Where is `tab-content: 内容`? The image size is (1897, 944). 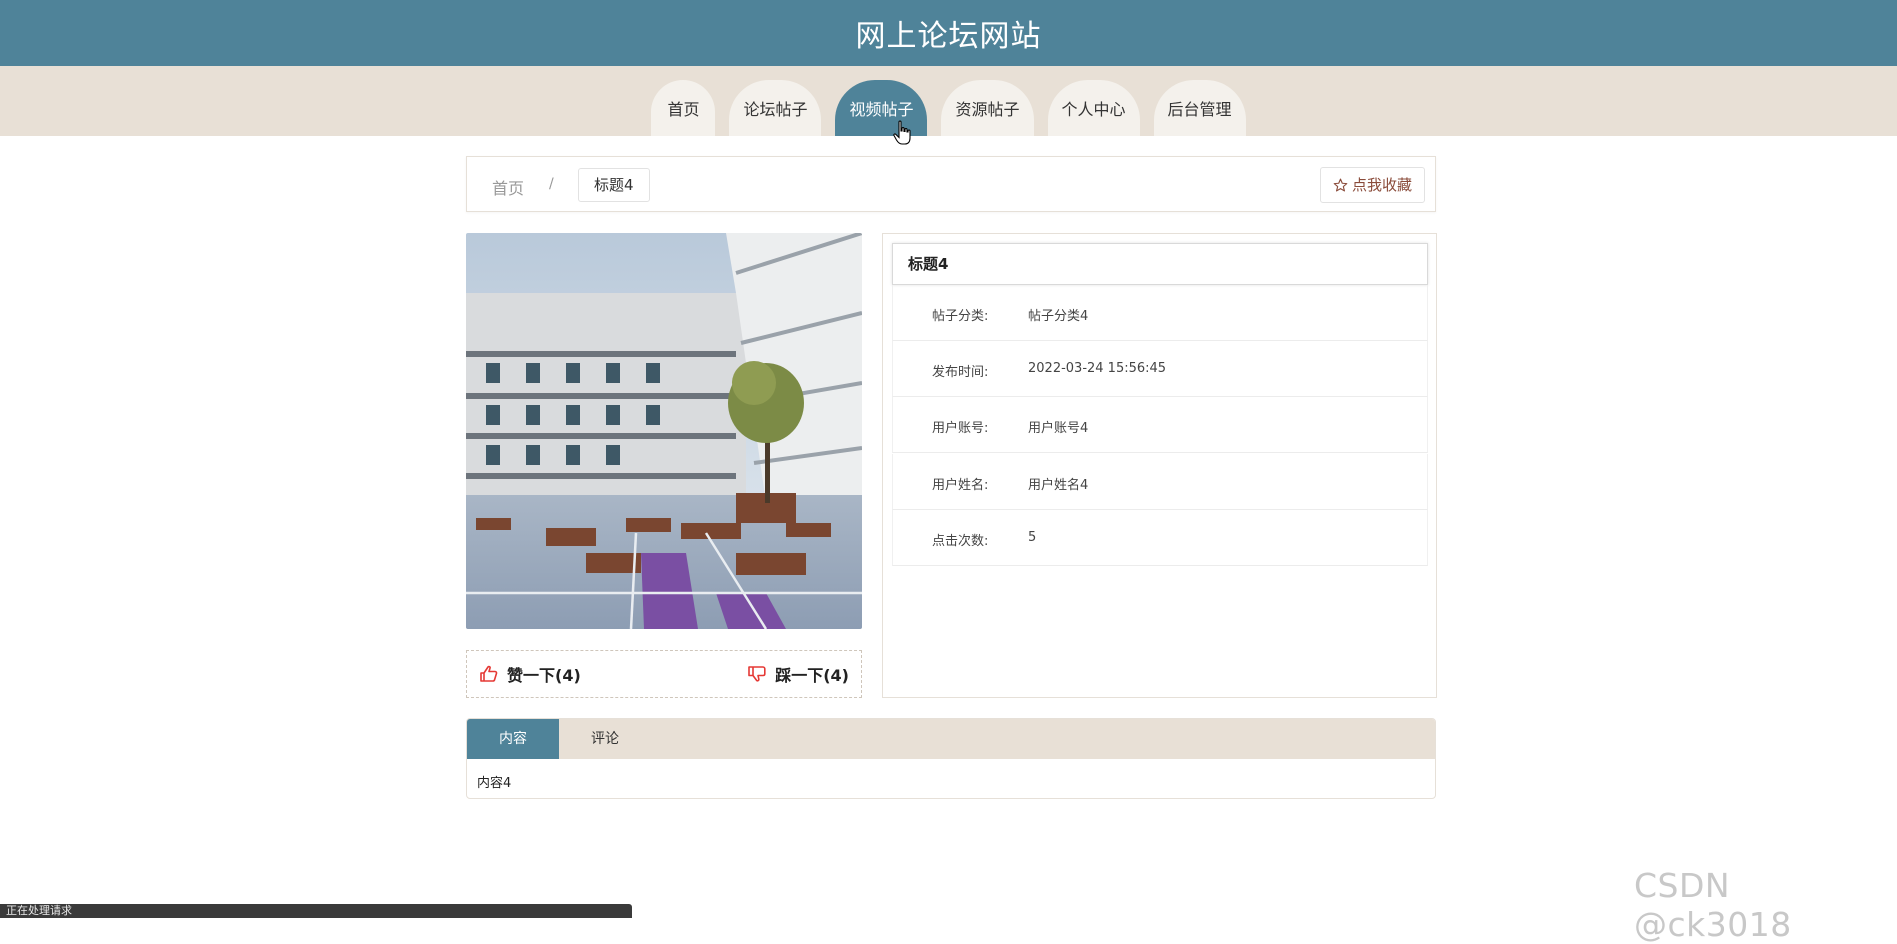 tab-content: 内容 is located at coordinates (513, 739).